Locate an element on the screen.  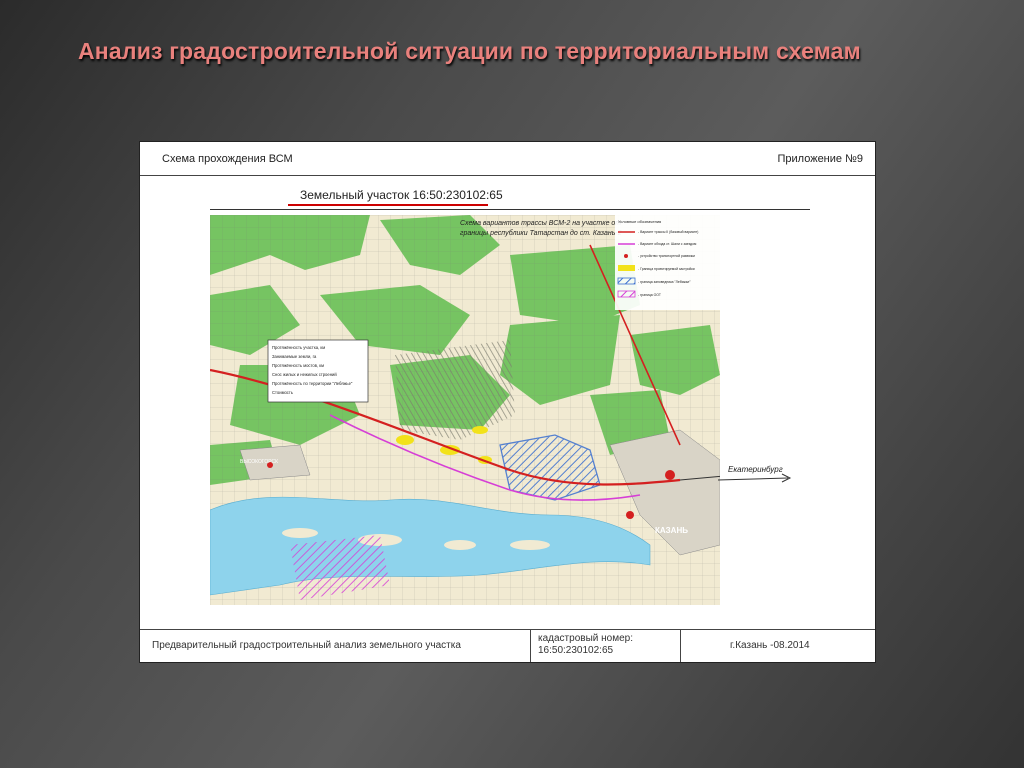
town-label: ВЫСОКОГОРСК is located at coordinates (259, 462).